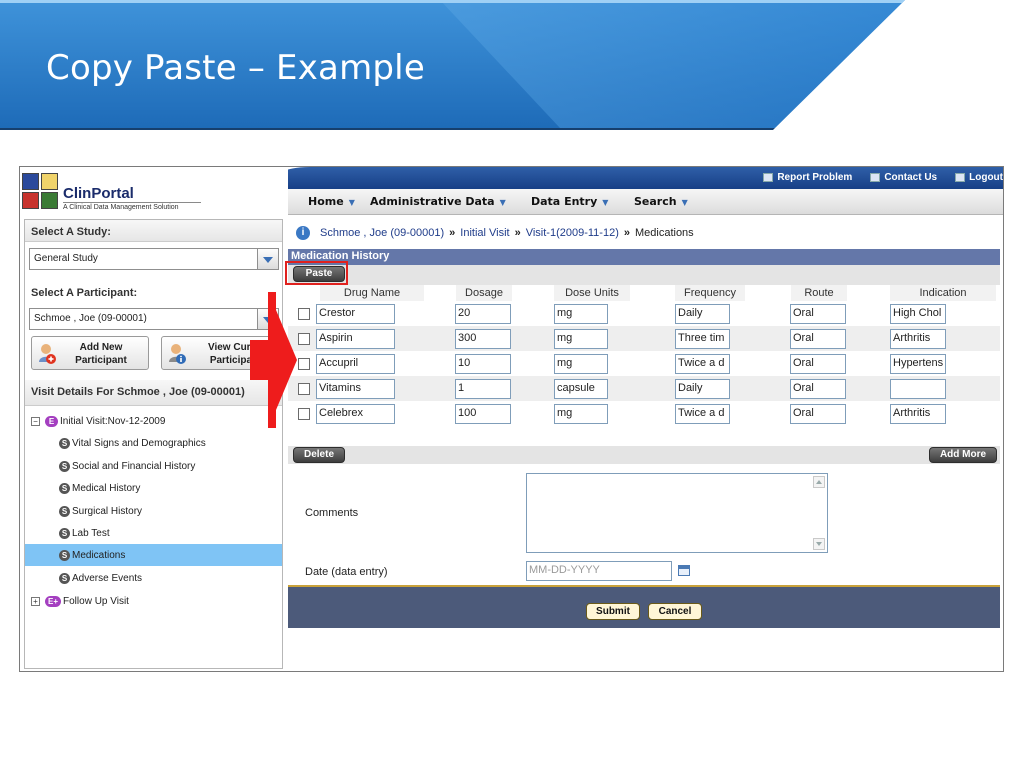  I want to click on drug-name-input: Aspirin, so click(355, 339).